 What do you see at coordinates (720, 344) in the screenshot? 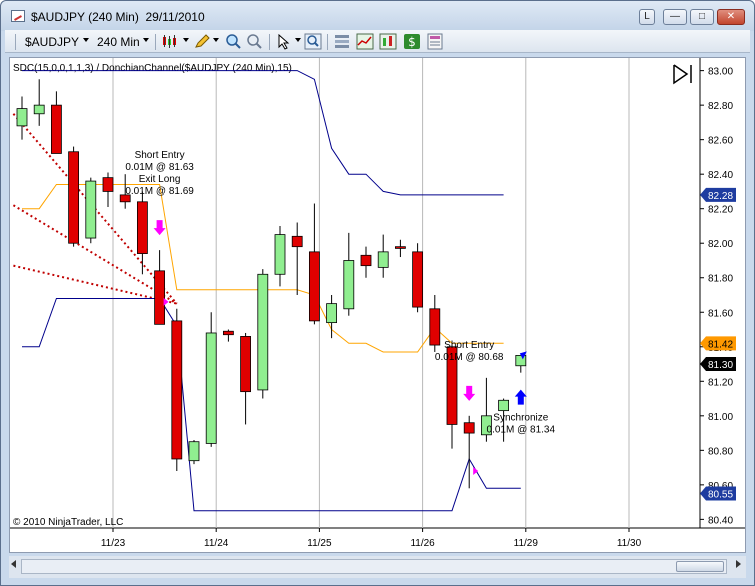
I see `price-badge-label: 81.42` at bounding box center [720, 344].